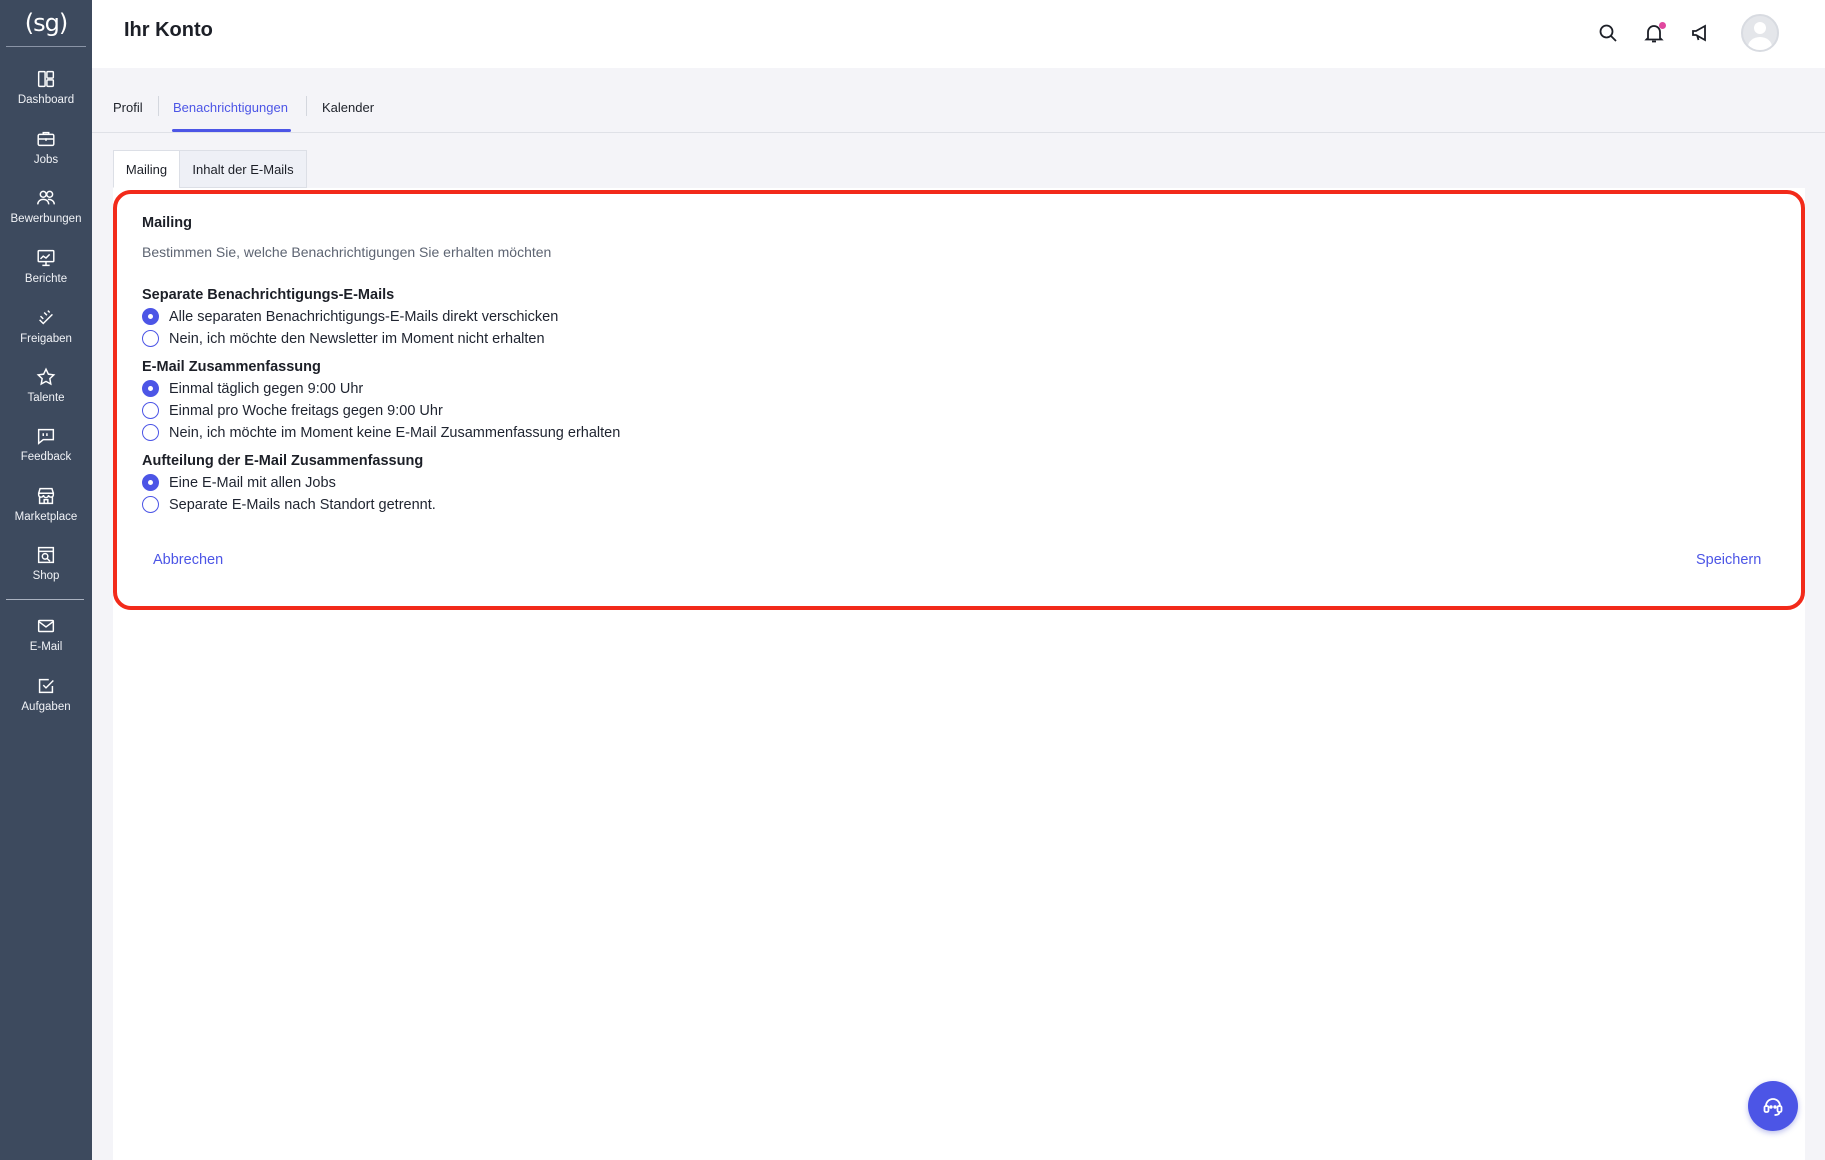 Image resolution: width=1825 pixels, height=1160 pixels. Describe the element at coordinates (46, 206) in the screenshot. I see `sidebar-item-bewerbungen: Bewerbungen` at that location.